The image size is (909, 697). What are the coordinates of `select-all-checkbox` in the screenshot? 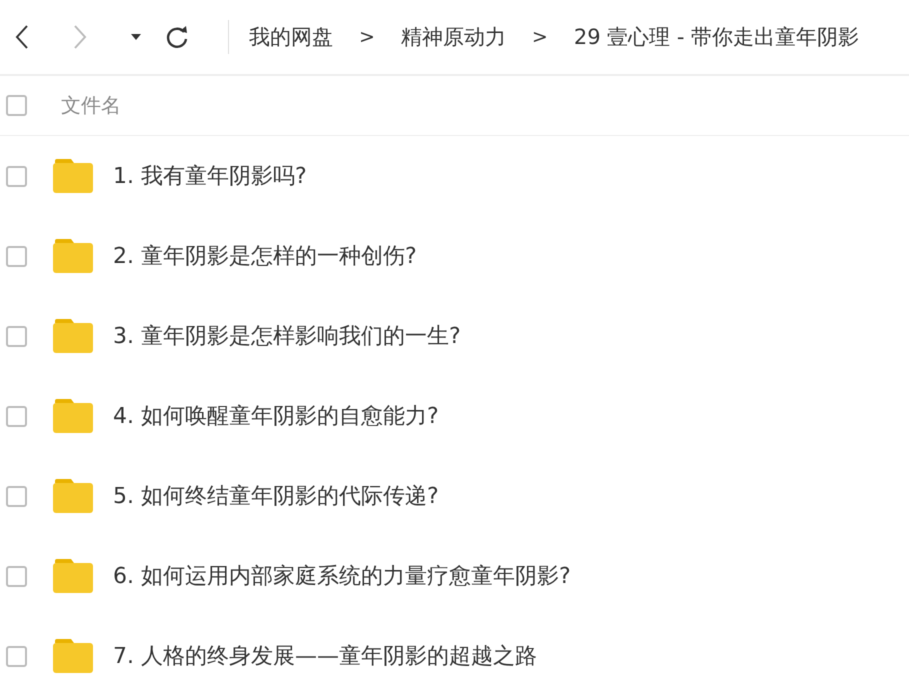 It's located at (16, 105).